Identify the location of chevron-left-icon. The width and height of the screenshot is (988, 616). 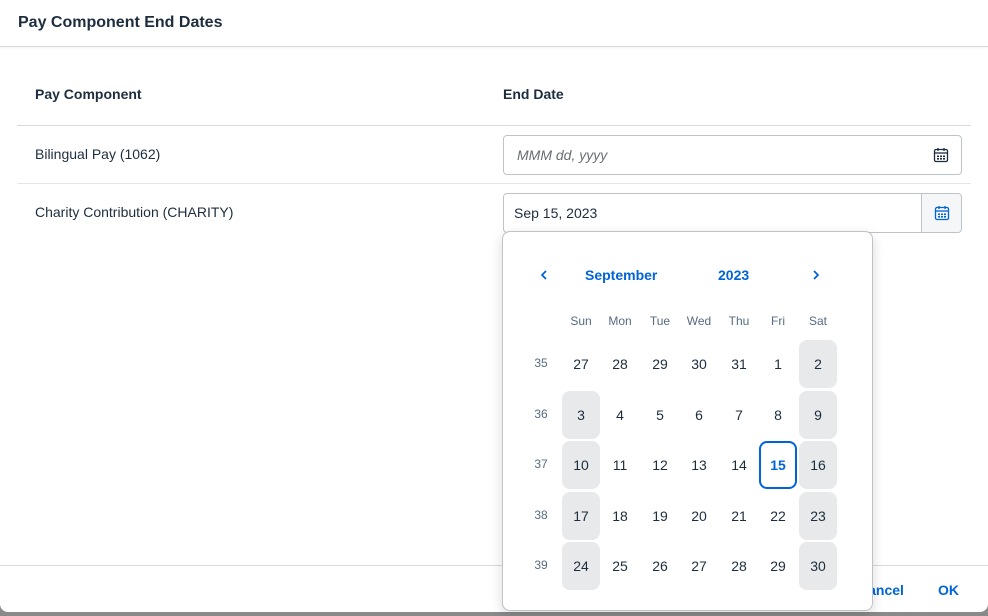
(544, 275).